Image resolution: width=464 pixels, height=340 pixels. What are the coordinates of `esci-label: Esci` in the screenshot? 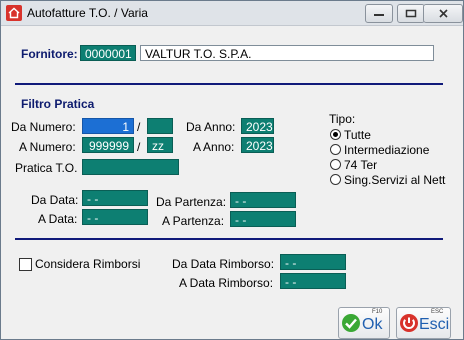 It's located at (434, 324).